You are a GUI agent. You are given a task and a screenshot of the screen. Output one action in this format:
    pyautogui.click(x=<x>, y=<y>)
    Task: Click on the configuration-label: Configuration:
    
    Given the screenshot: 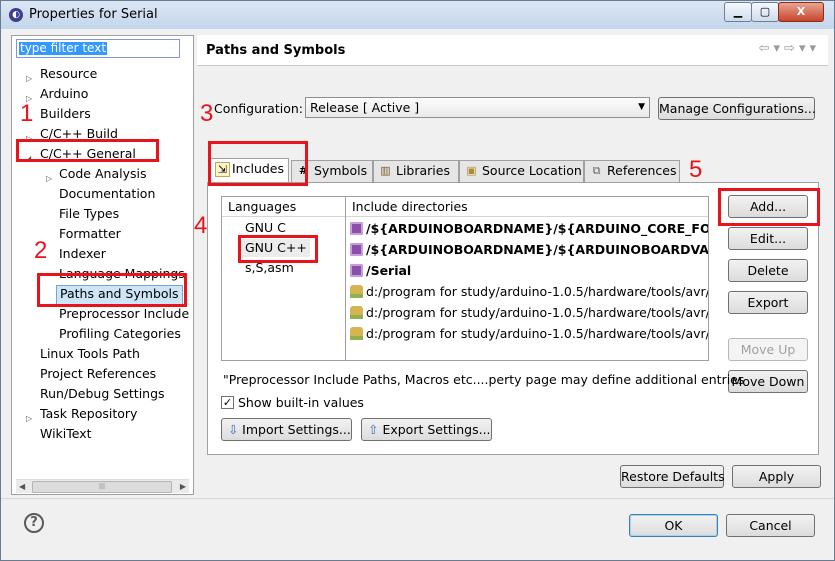 What is the action you would take?
    pyautogui.click(x=258, y=108)
    